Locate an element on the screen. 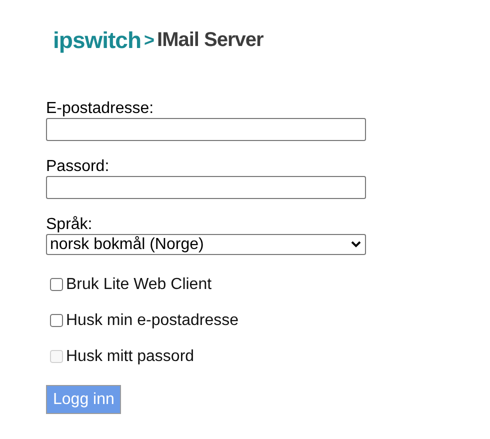 The image size is (490, 439). field-label: Passord: is located at coordinates (78, 167).